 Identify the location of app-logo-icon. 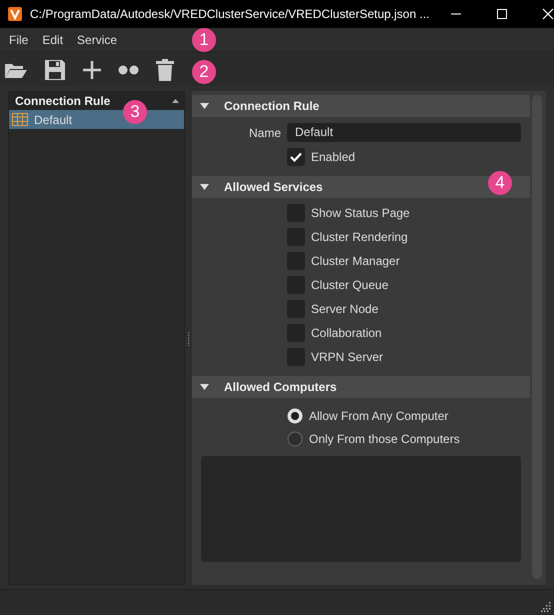
(15, 14).